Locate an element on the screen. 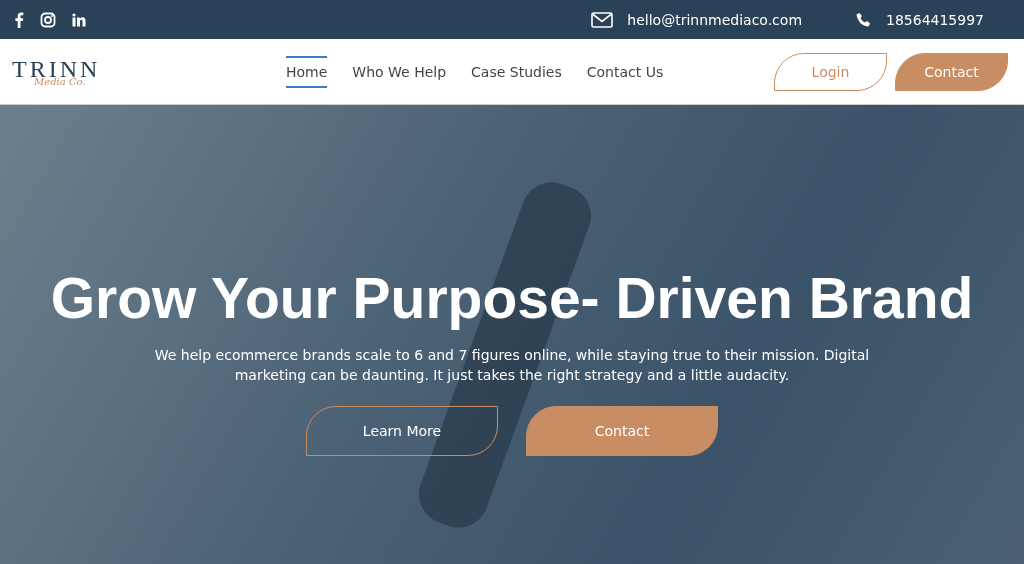  linkedin-icon is located at coordinates (79, 19).